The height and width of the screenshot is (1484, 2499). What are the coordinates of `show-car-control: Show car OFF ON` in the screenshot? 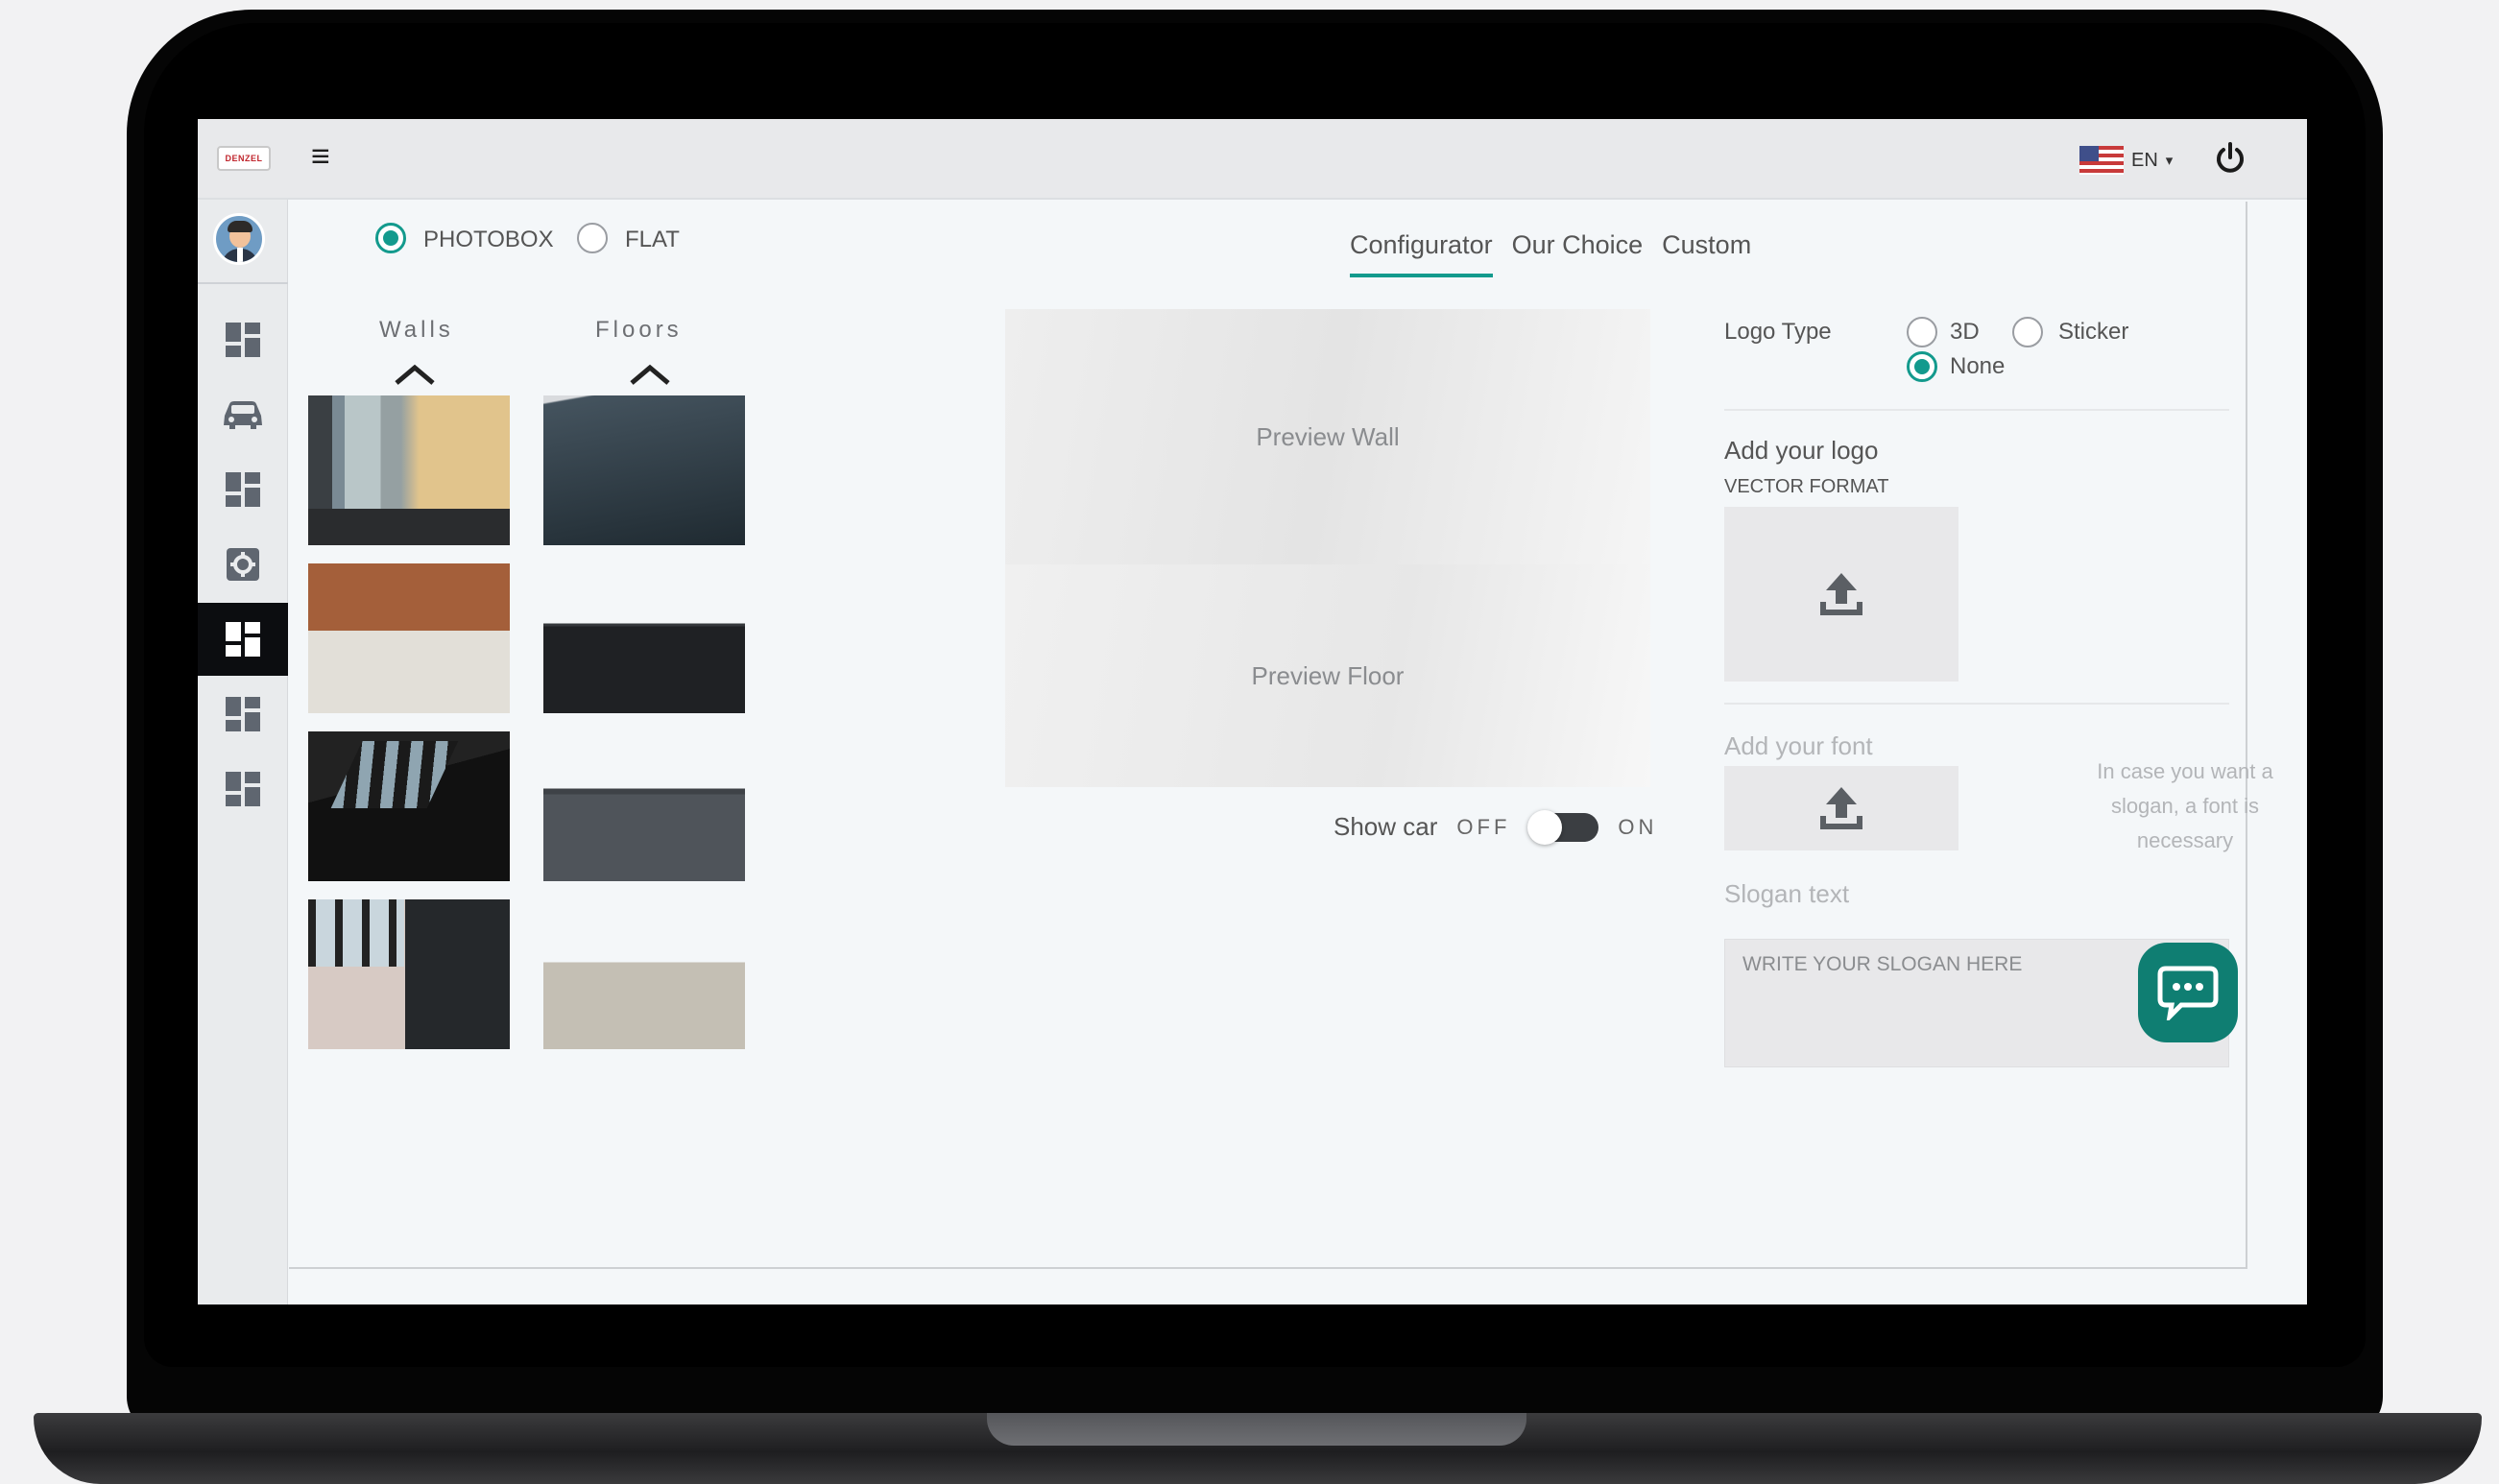 It's located at (1496, 827).